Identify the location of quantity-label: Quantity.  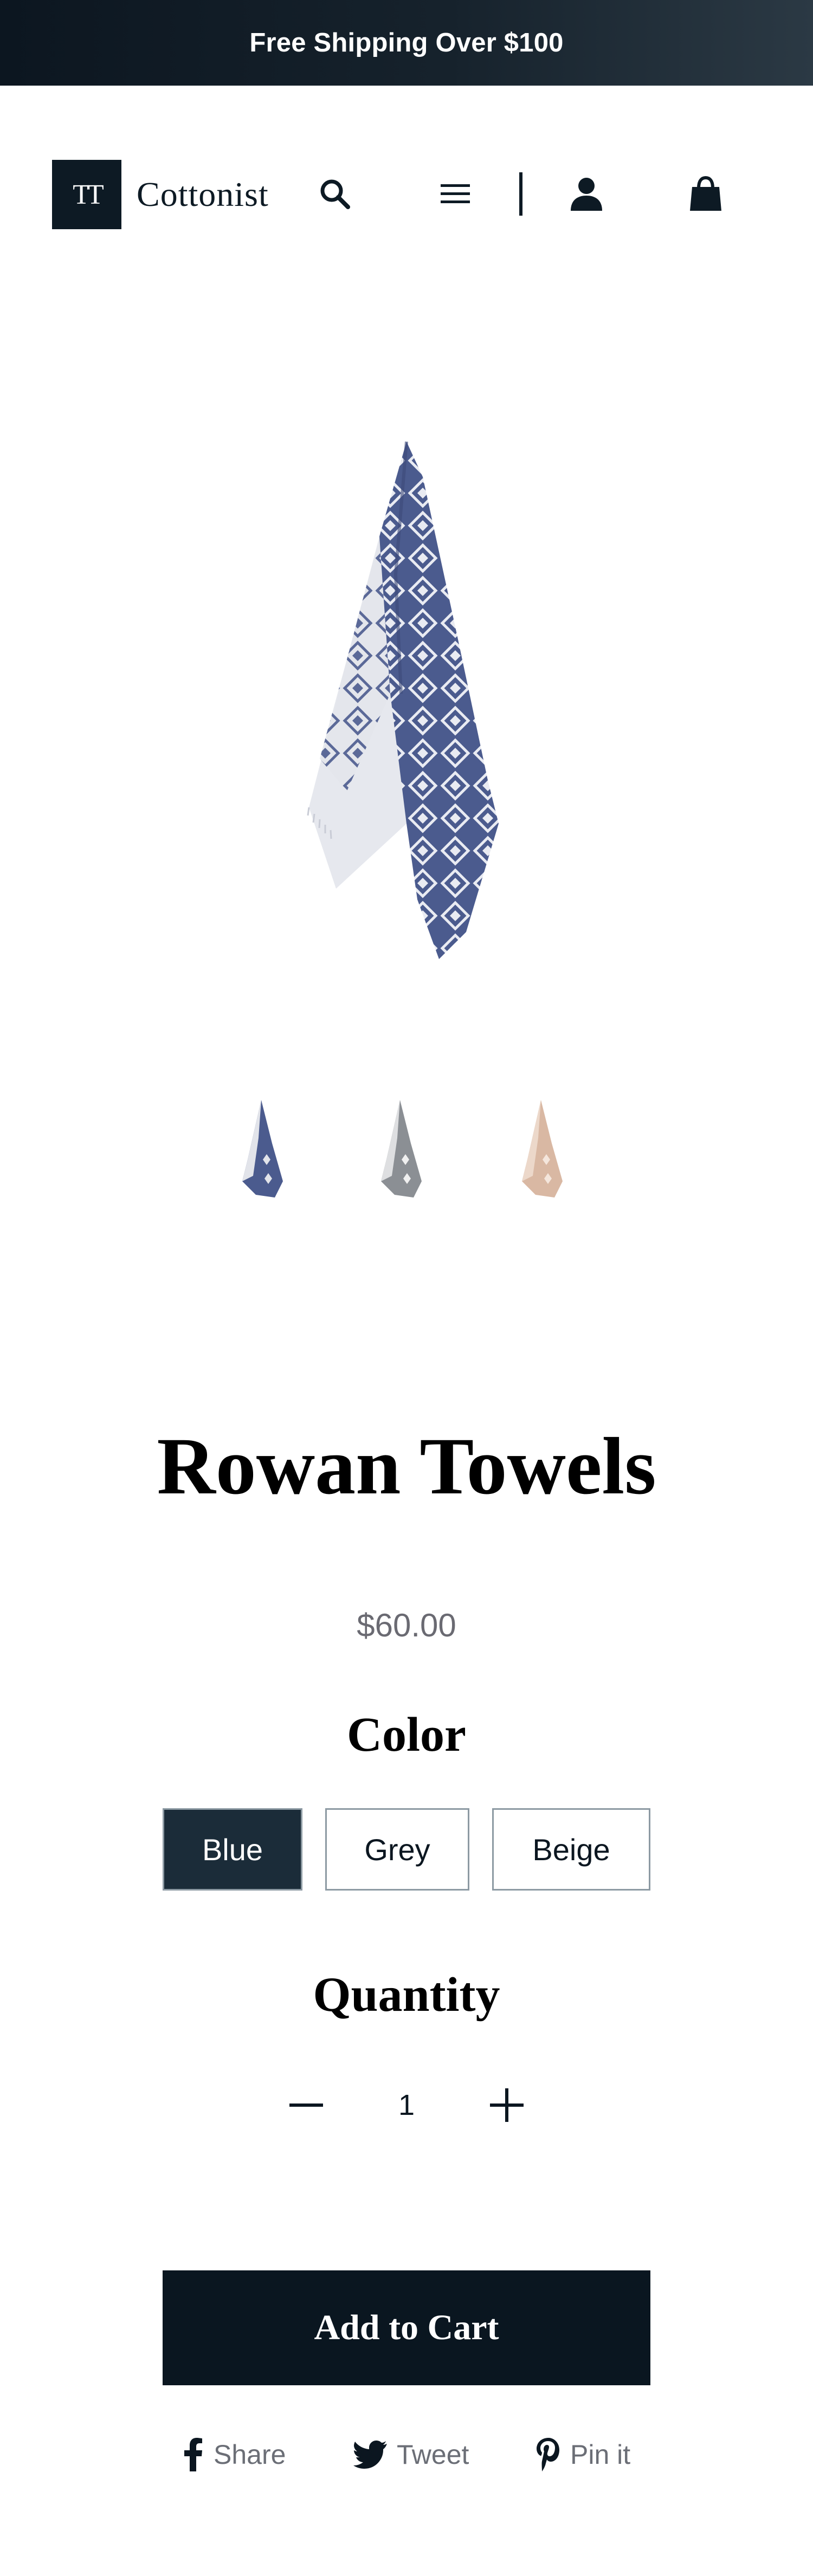
(406, 1995).